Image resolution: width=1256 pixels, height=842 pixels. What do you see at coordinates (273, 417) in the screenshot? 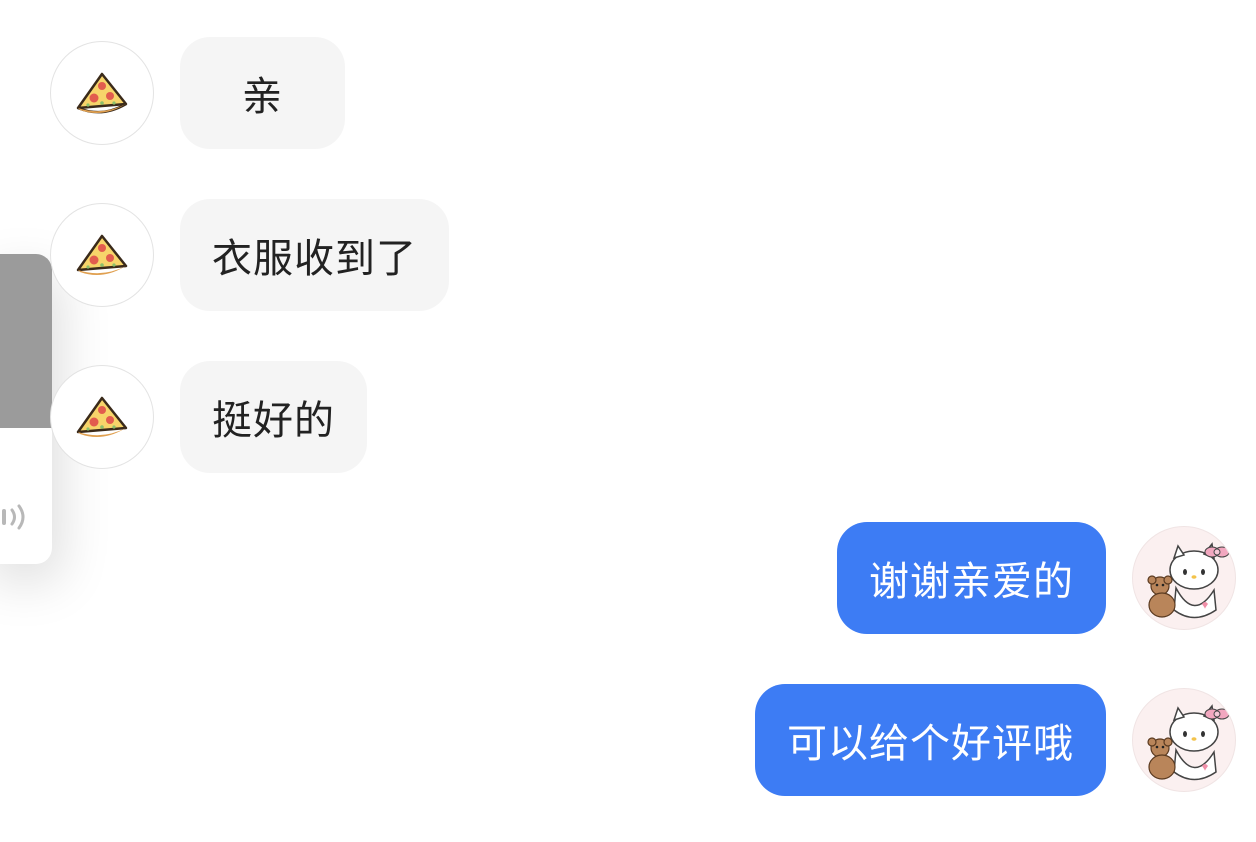
I see `message-bubble: 挺好的` at bounding box center [273, 417].